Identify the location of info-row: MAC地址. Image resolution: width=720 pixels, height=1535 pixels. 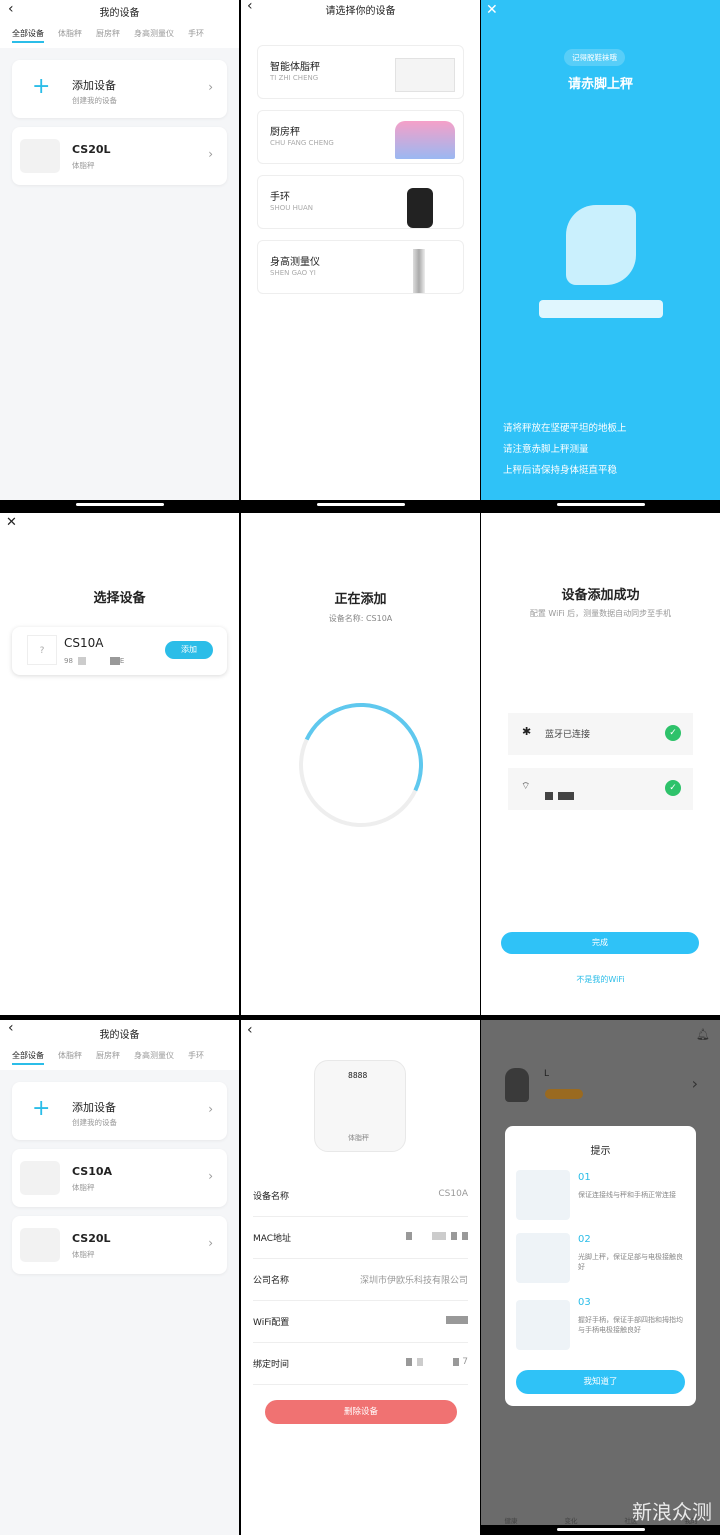
(360, 1238).